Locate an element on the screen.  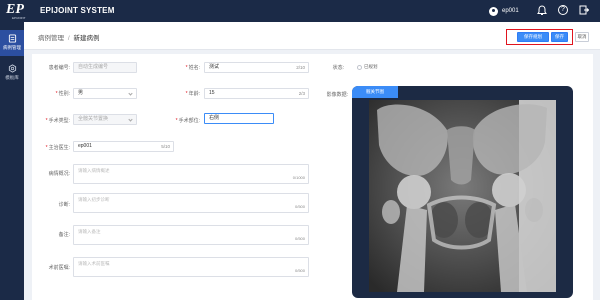
diagnosis-textarea: 请输入初步诊断 0/500 is located at coordinates (191, 203).